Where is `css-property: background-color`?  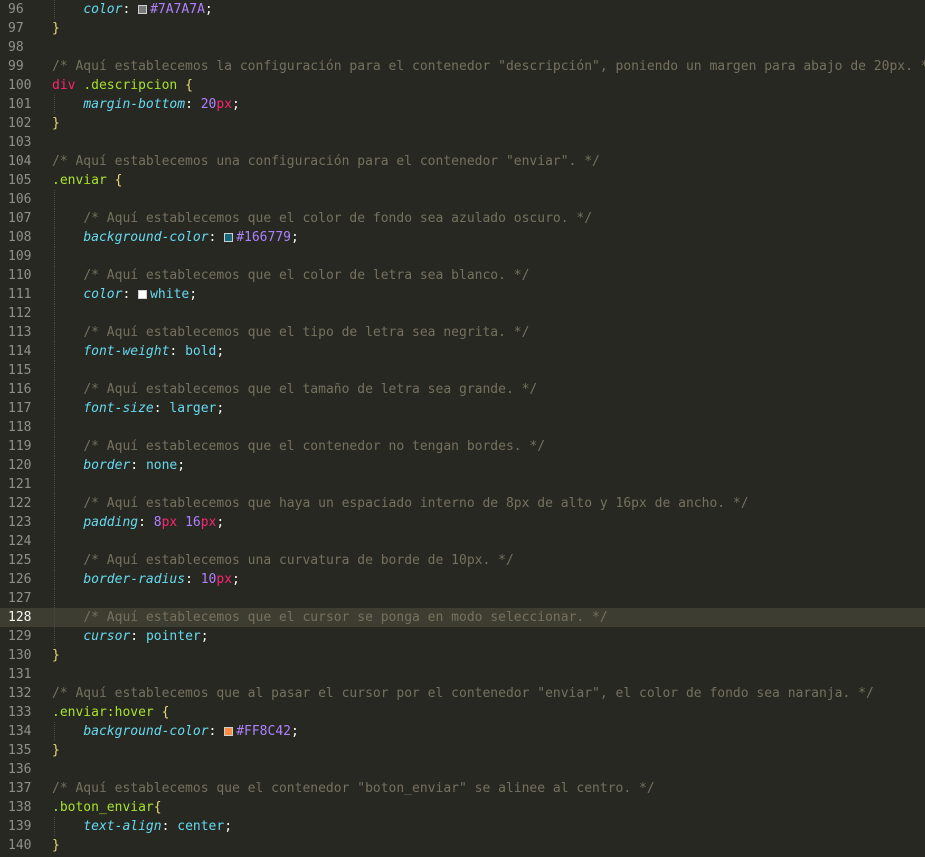 css-property: background-color is located at coordinates (146, 731).